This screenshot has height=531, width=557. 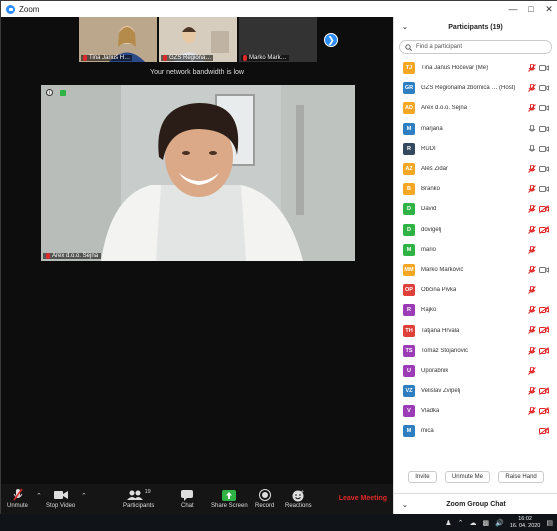 I want to click on reactions-button: + Reactions, so click(x=298, y=498).